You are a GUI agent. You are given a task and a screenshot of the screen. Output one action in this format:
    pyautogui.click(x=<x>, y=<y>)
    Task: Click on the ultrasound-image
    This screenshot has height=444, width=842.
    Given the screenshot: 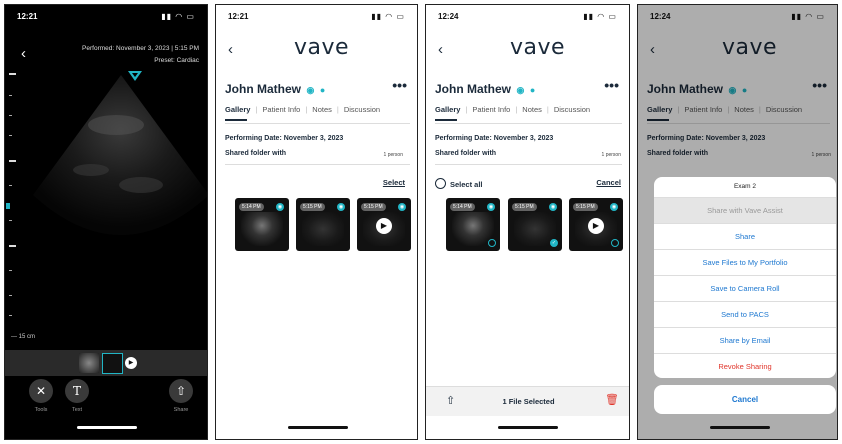 What is the action you would take?
    pyautogui.click(x=120, y=155)
    